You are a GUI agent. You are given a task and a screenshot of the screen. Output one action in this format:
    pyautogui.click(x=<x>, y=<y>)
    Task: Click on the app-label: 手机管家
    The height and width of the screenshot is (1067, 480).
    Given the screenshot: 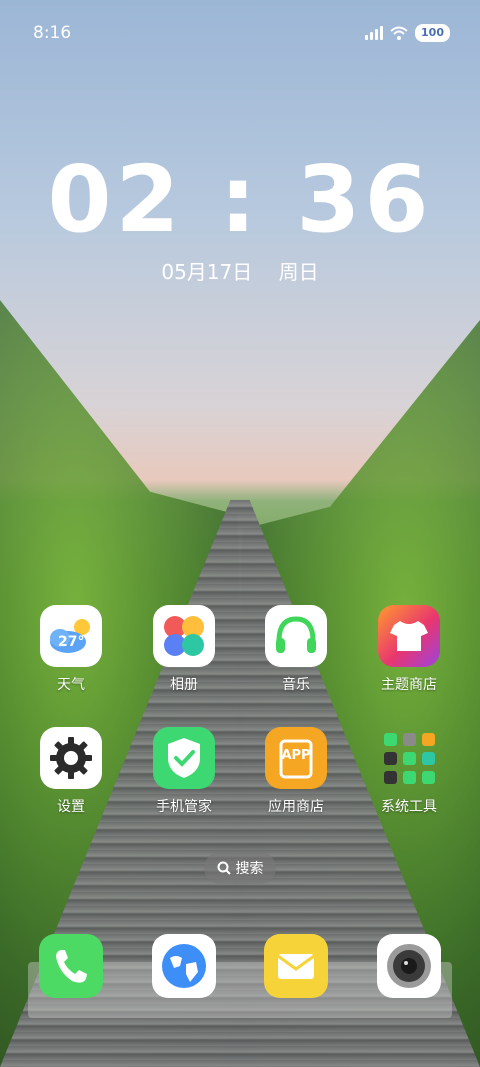 What is the action you would take?
    pyautogui.click(x=184, y=807)
    